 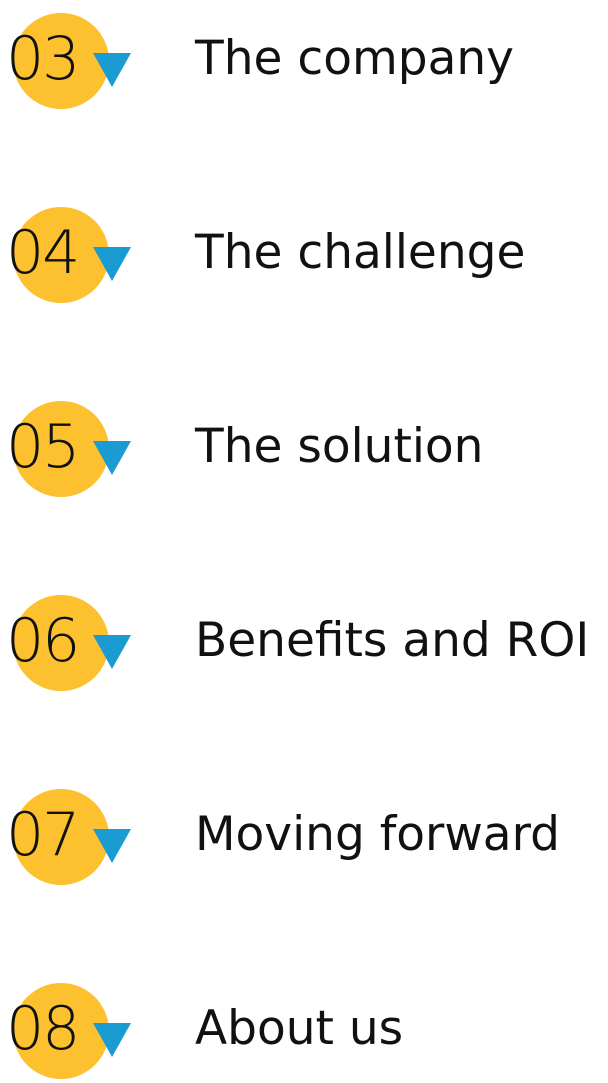 I want to click on section-number: 03, so click(x=43, y=59).